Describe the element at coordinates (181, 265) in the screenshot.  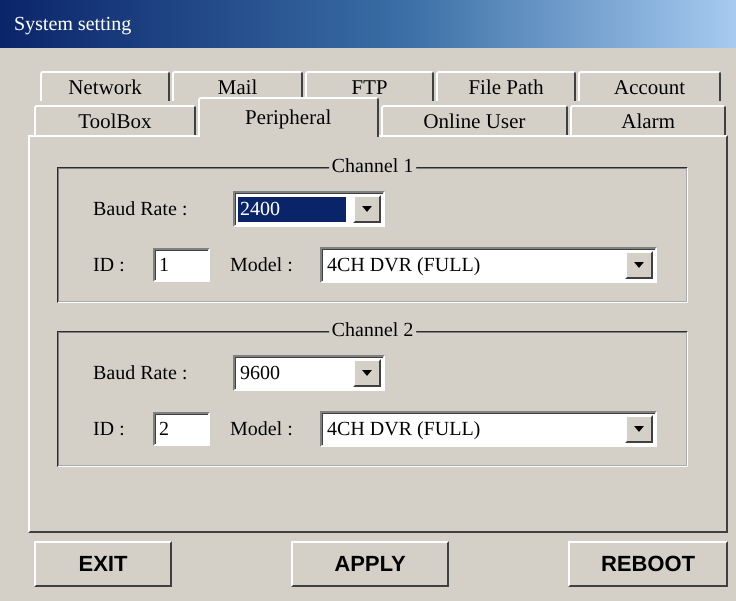
I see `id-input-field: 1` at that location.